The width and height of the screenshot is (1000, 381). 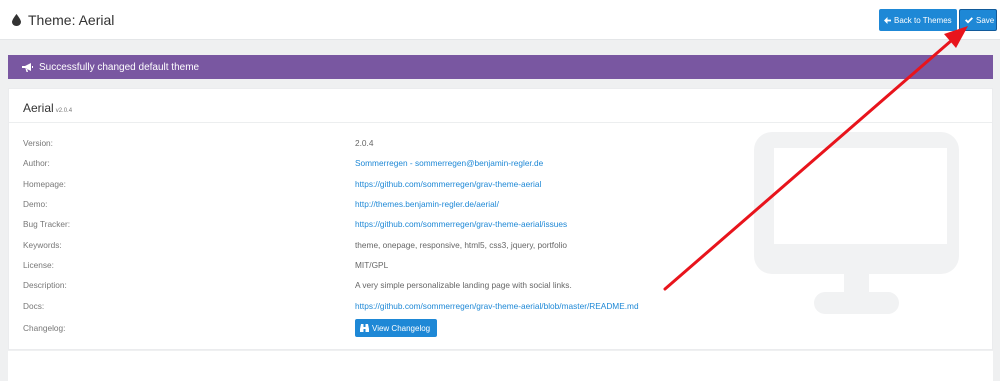 I want to click on changelog-label: Changelog:, so click(x=44, y=328).